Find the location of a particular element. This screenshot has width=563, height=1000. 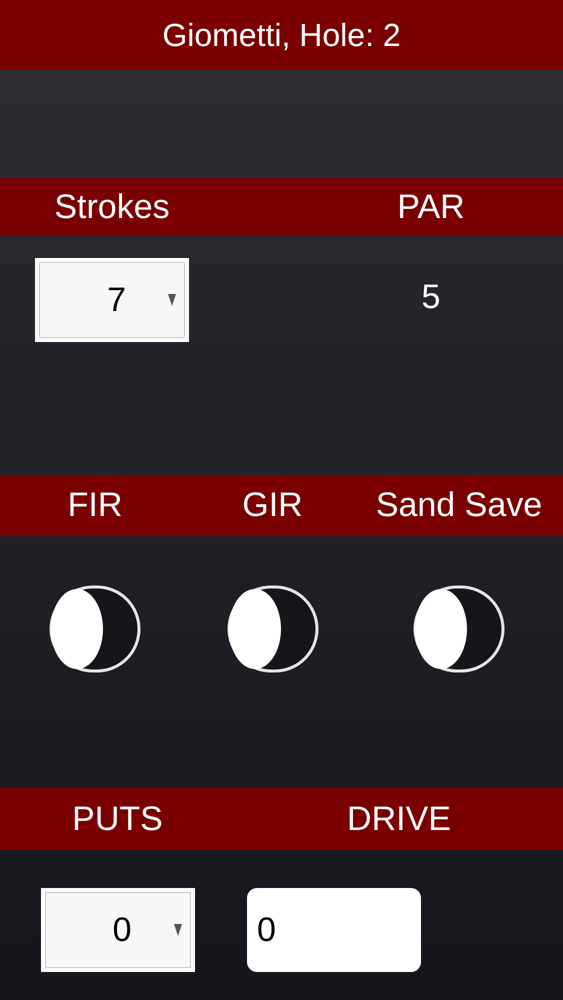

column-label: DRIVE is located at coordinates (399, 819).